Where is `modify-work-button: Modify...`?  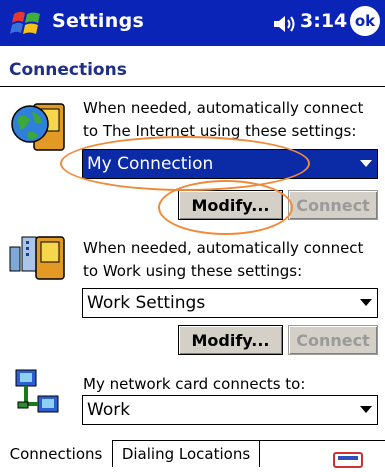 modify-work-button: Modify... is located at coordinates (230, 340).